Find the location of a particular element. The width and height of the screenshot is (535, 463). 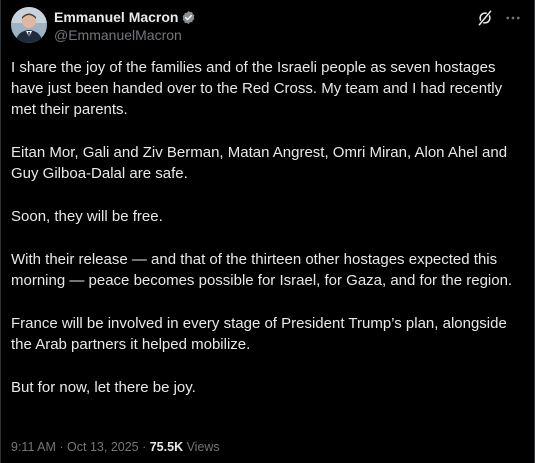

tweet-time: 9:11 AM is located at coordinates (33, 447).